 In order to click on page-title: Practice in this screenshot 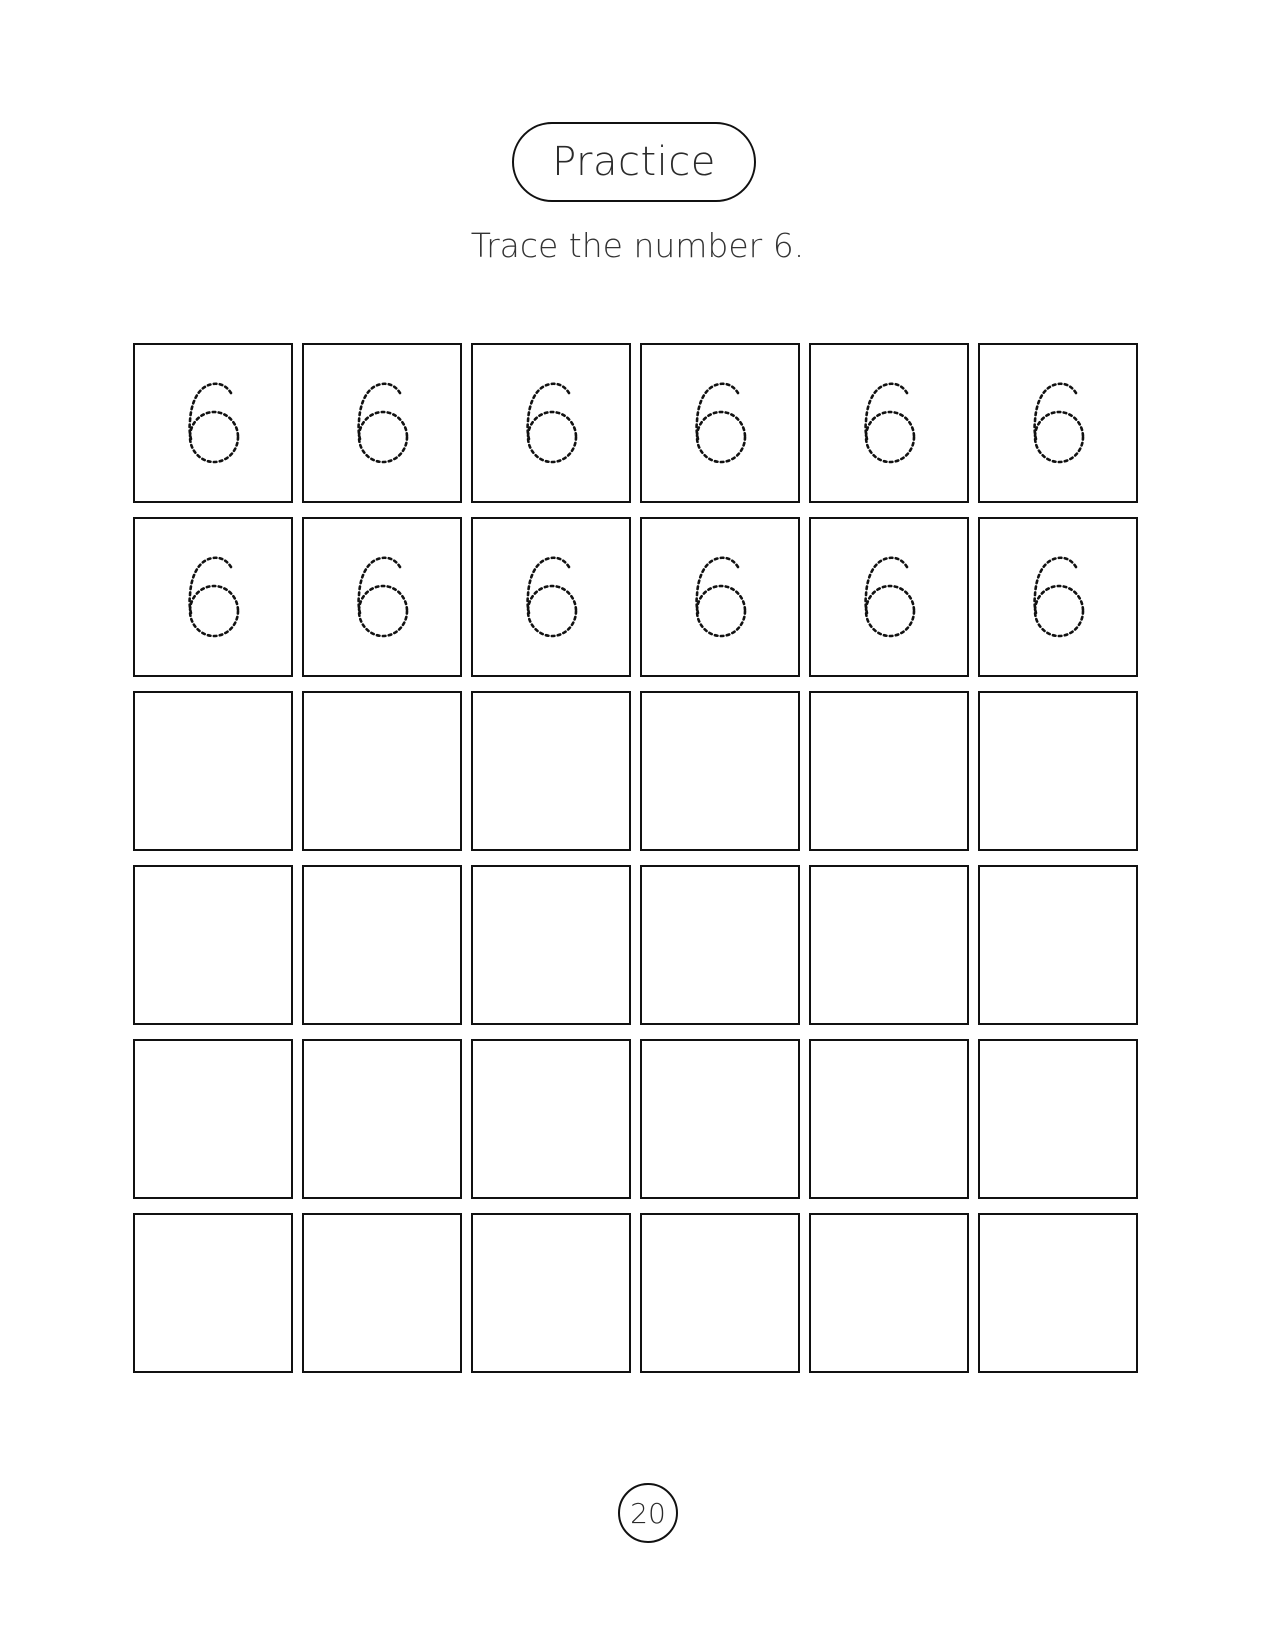, I will do `click(634, 162)`.